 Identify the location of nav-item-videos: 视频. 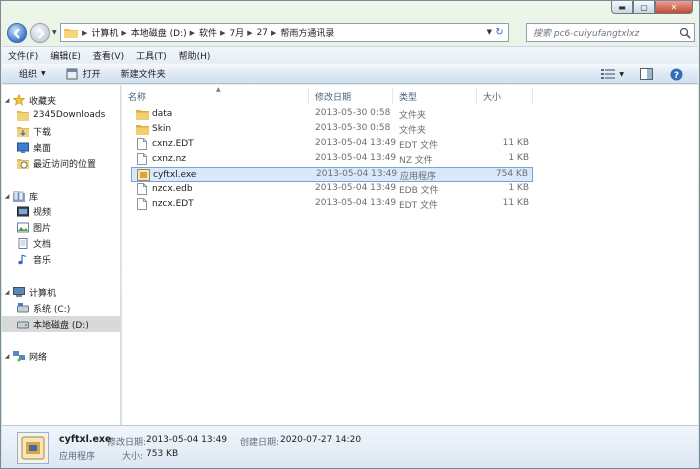
(61, 211).